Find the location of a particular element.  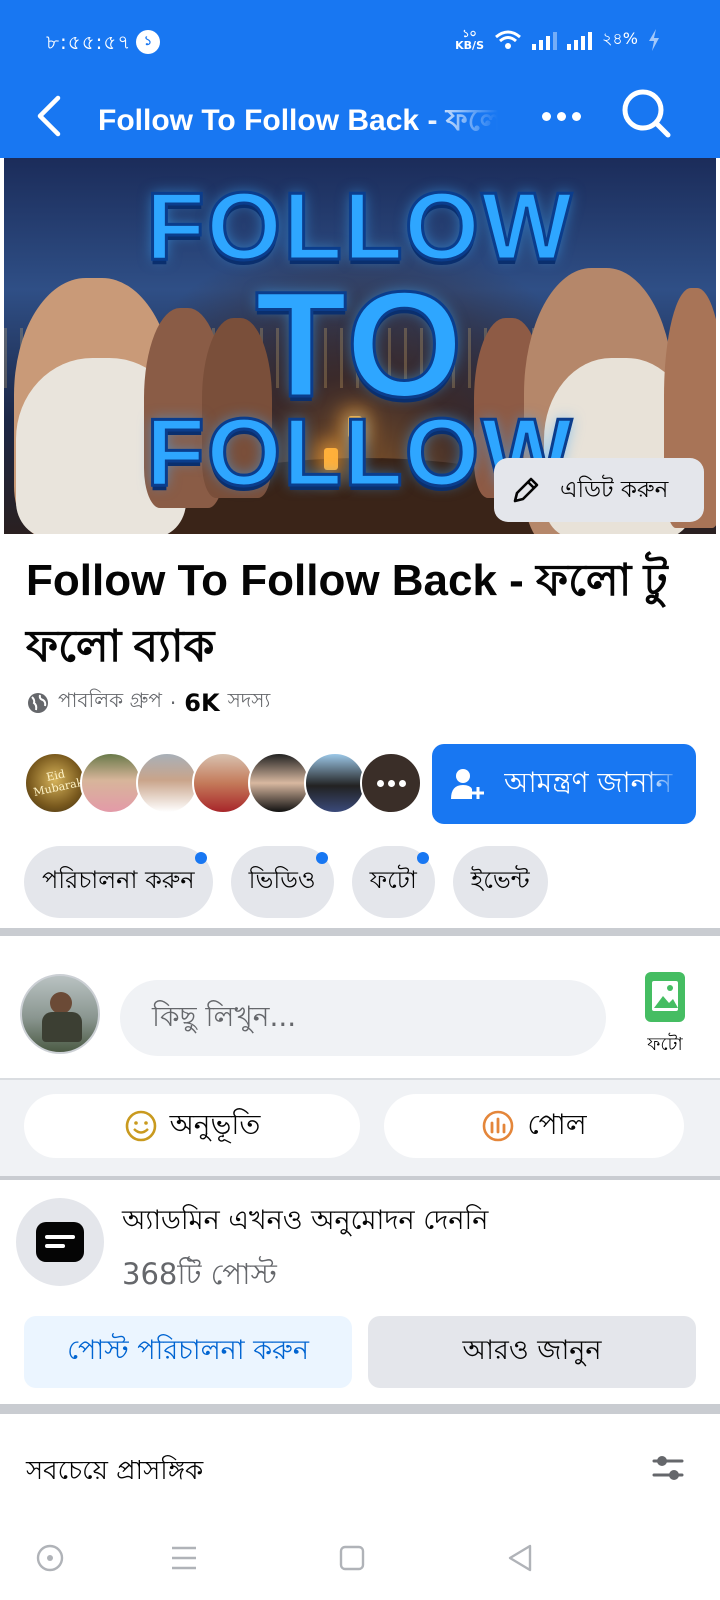

more-horizontal-icon is located at coordinates (546, 116).